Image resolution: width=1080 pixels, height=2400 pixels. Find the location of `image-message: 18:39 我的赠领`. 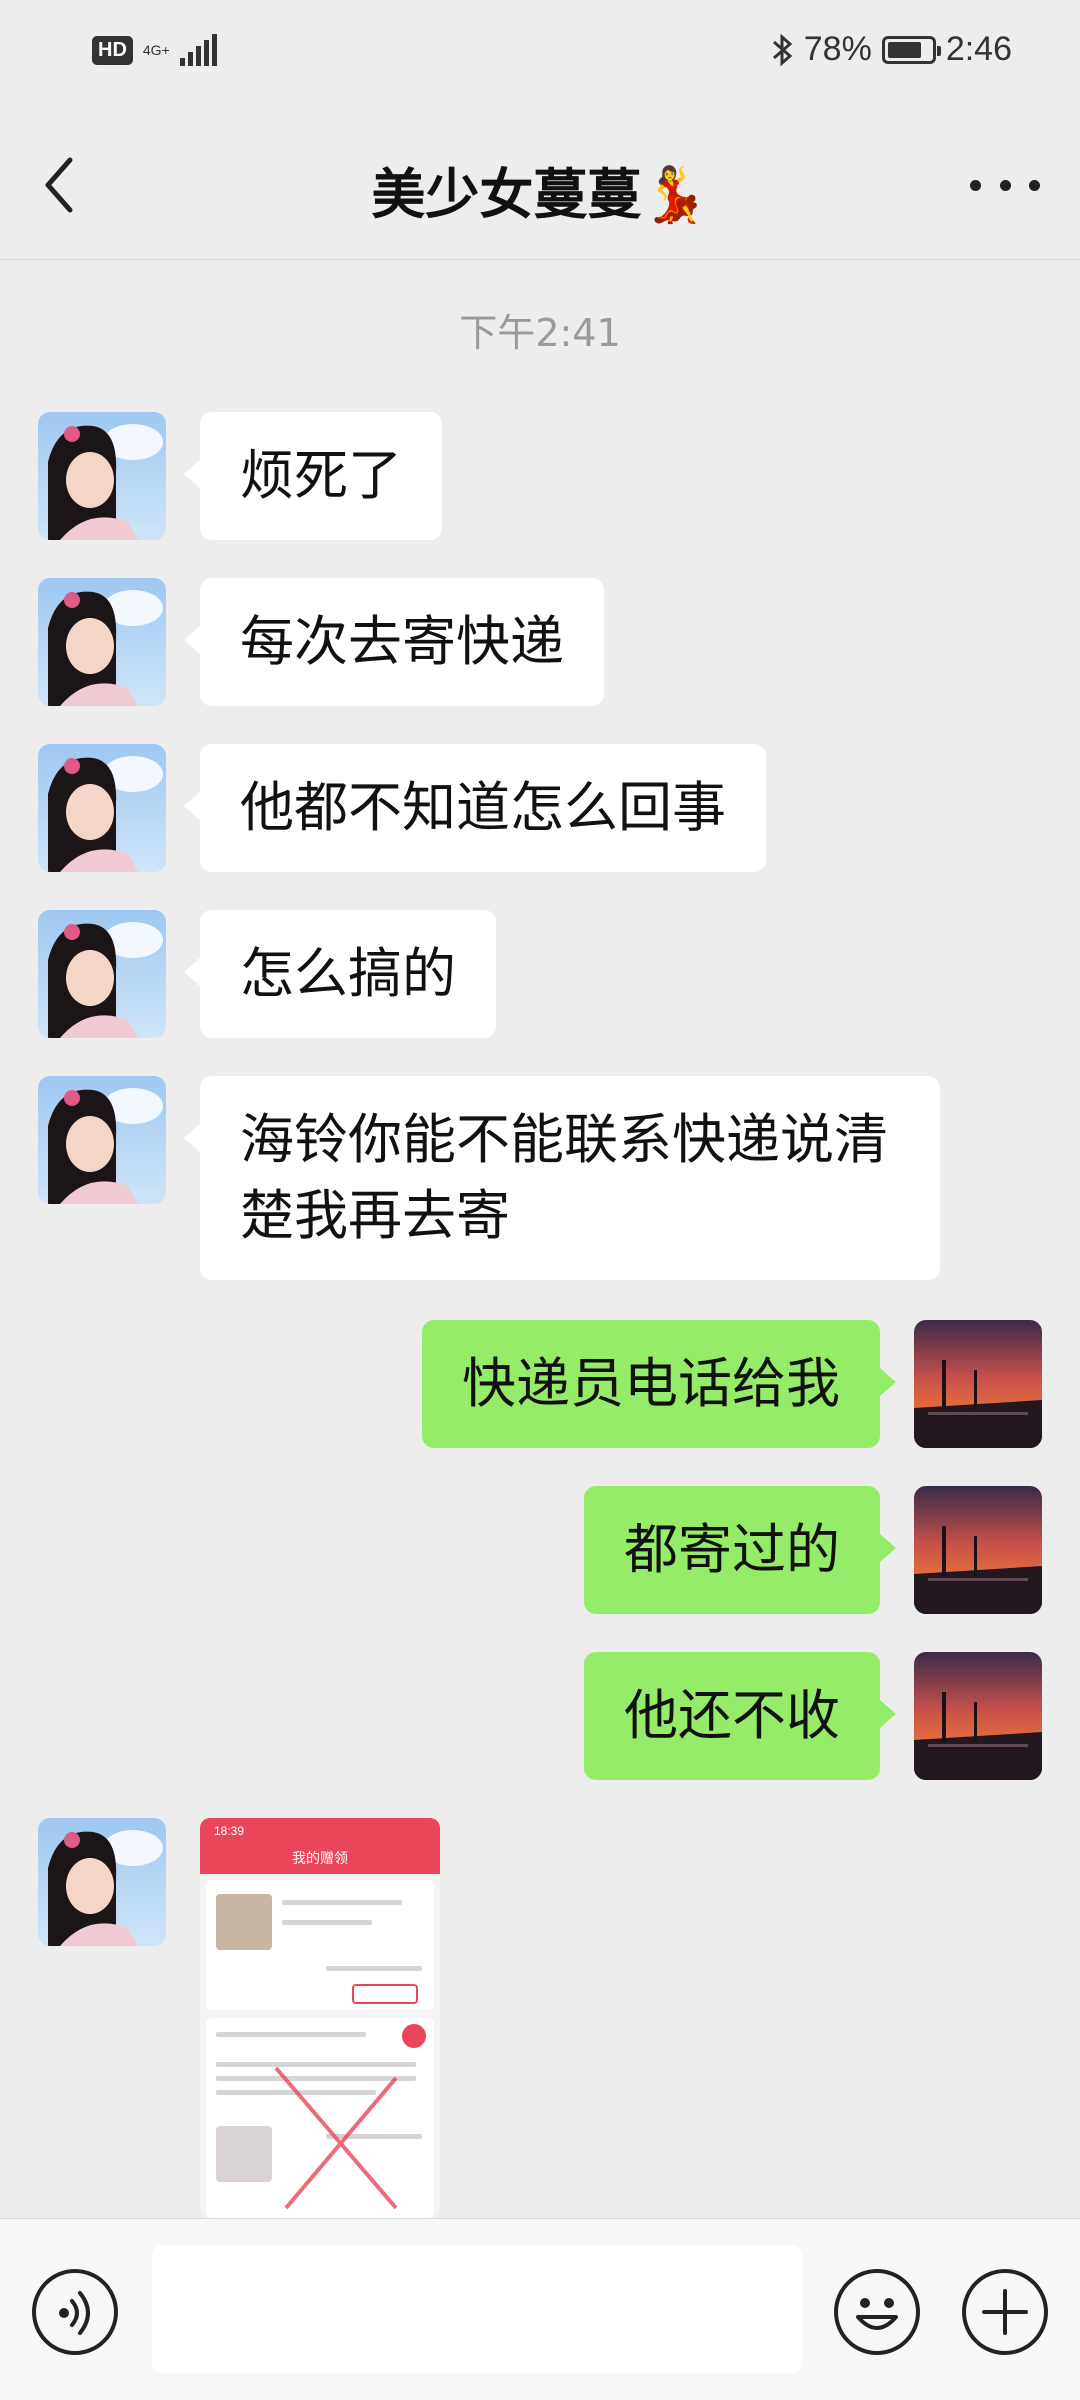

image-message: 18:39 我的赠领 is located at coordinates (320, 2018).